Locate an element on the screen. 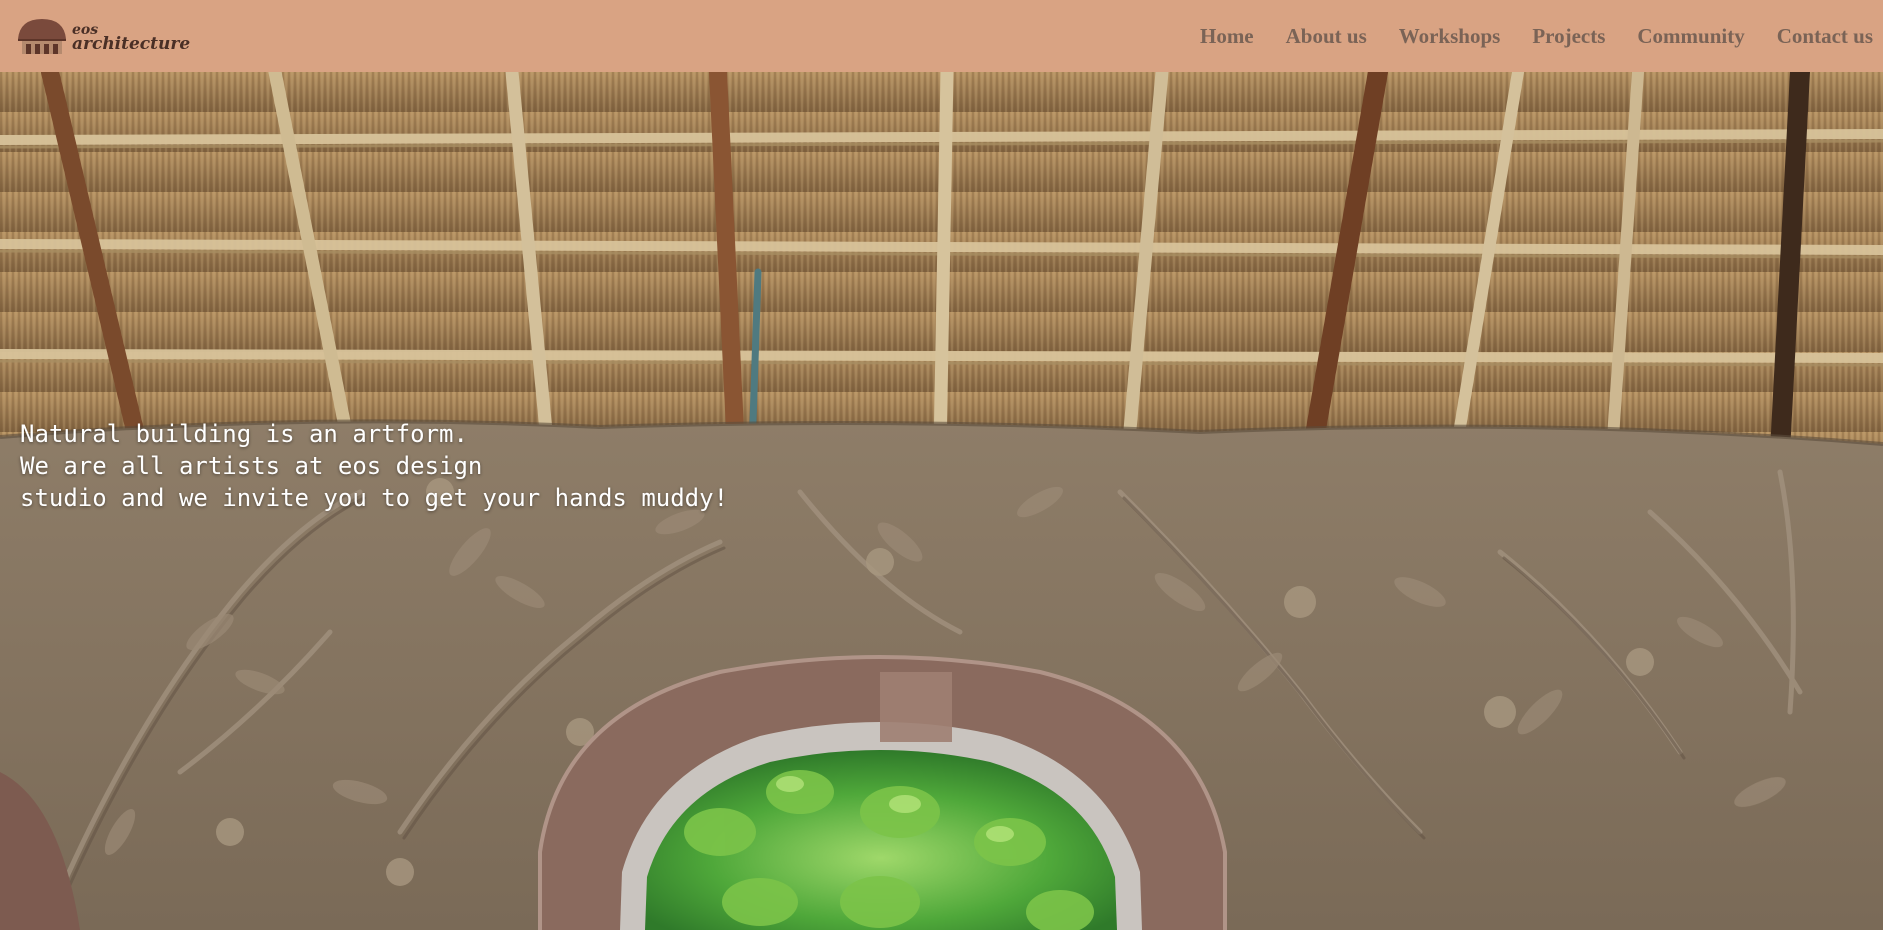  nav-about-us: About us is located at coordinates (1326, 36).